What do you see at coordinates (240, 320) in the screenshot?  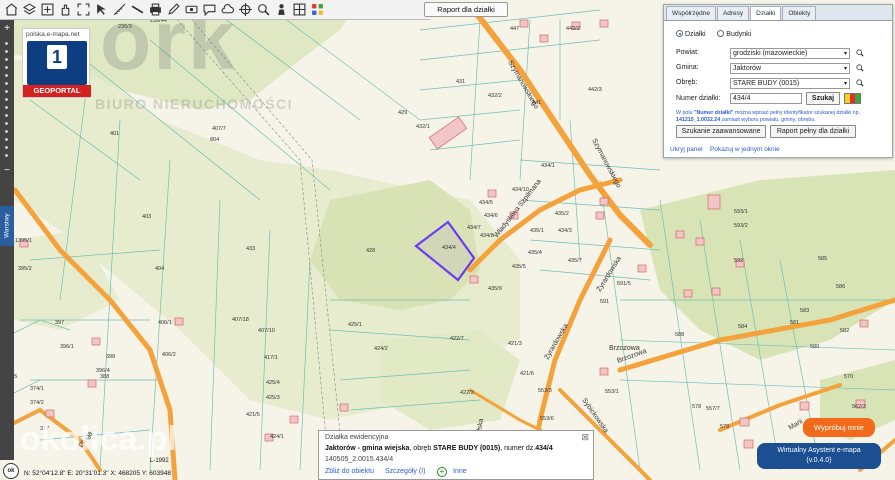 I see `svg-text: 407/18` at bounding box center [240, 320].